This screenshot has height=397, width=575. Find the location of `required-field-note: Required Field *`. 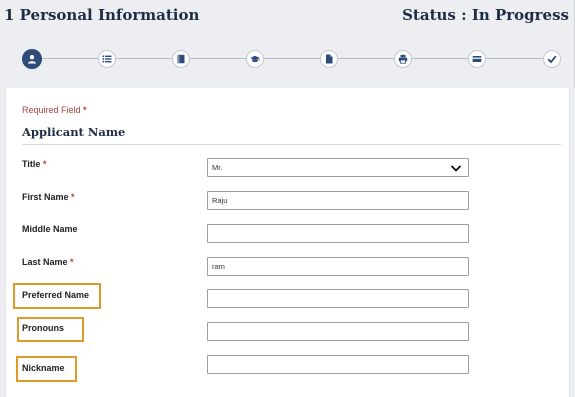

required-field-note: Required Field * is located at coordinates (54, 110).